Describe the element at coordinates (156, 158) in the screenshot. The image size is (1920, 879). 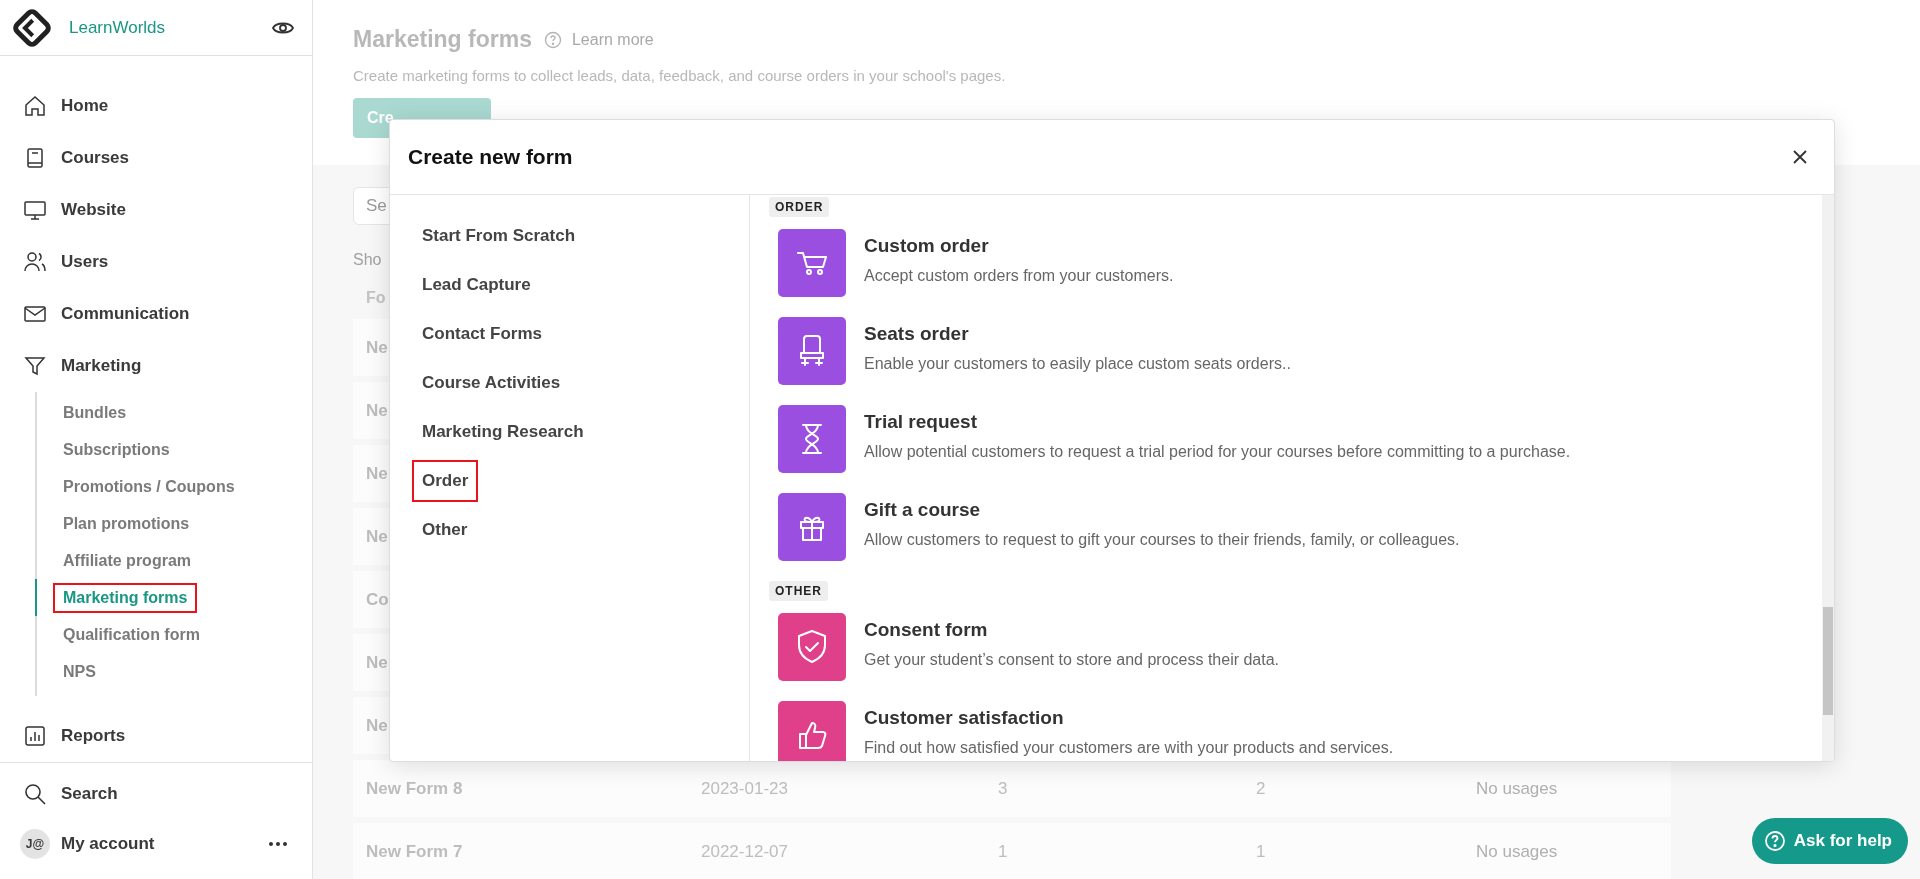
I see `nav-item: Courses` at that location.